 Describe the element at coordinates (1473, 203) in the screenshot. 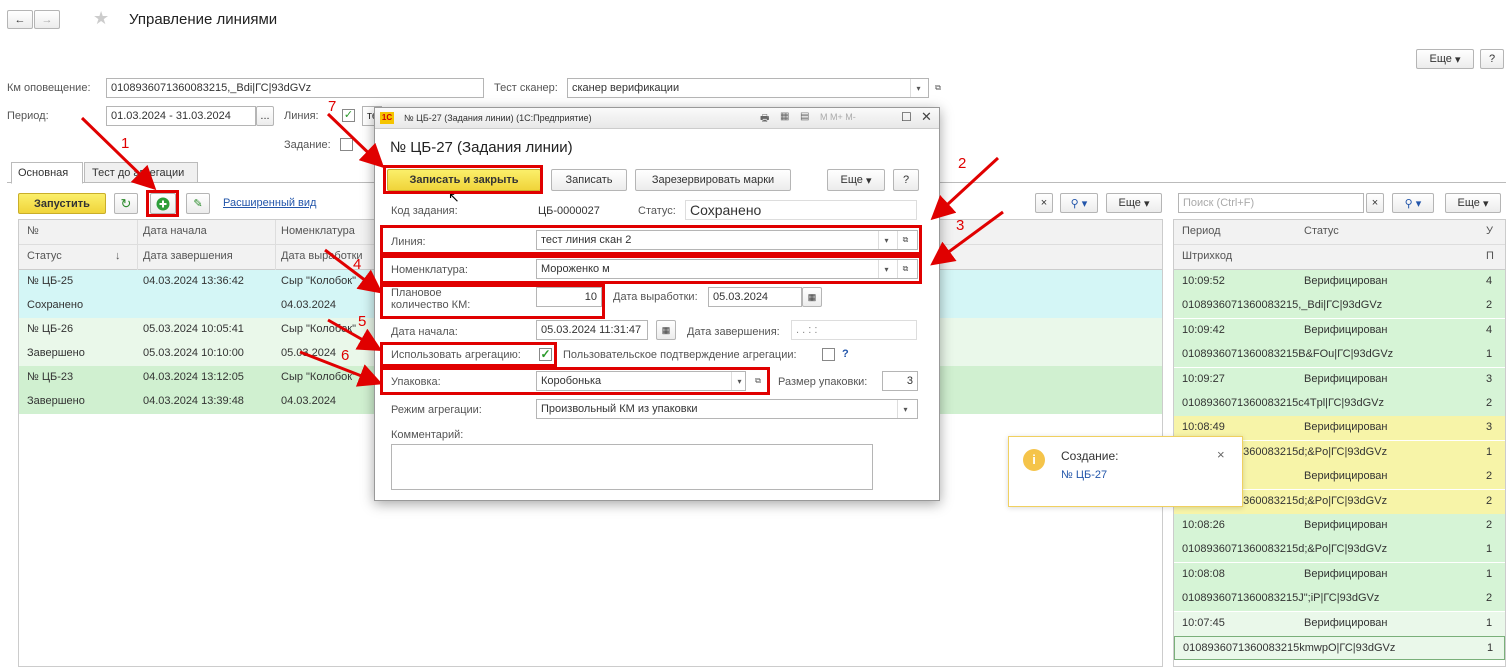

I see `more-button-right: Еще ▾` at that location.